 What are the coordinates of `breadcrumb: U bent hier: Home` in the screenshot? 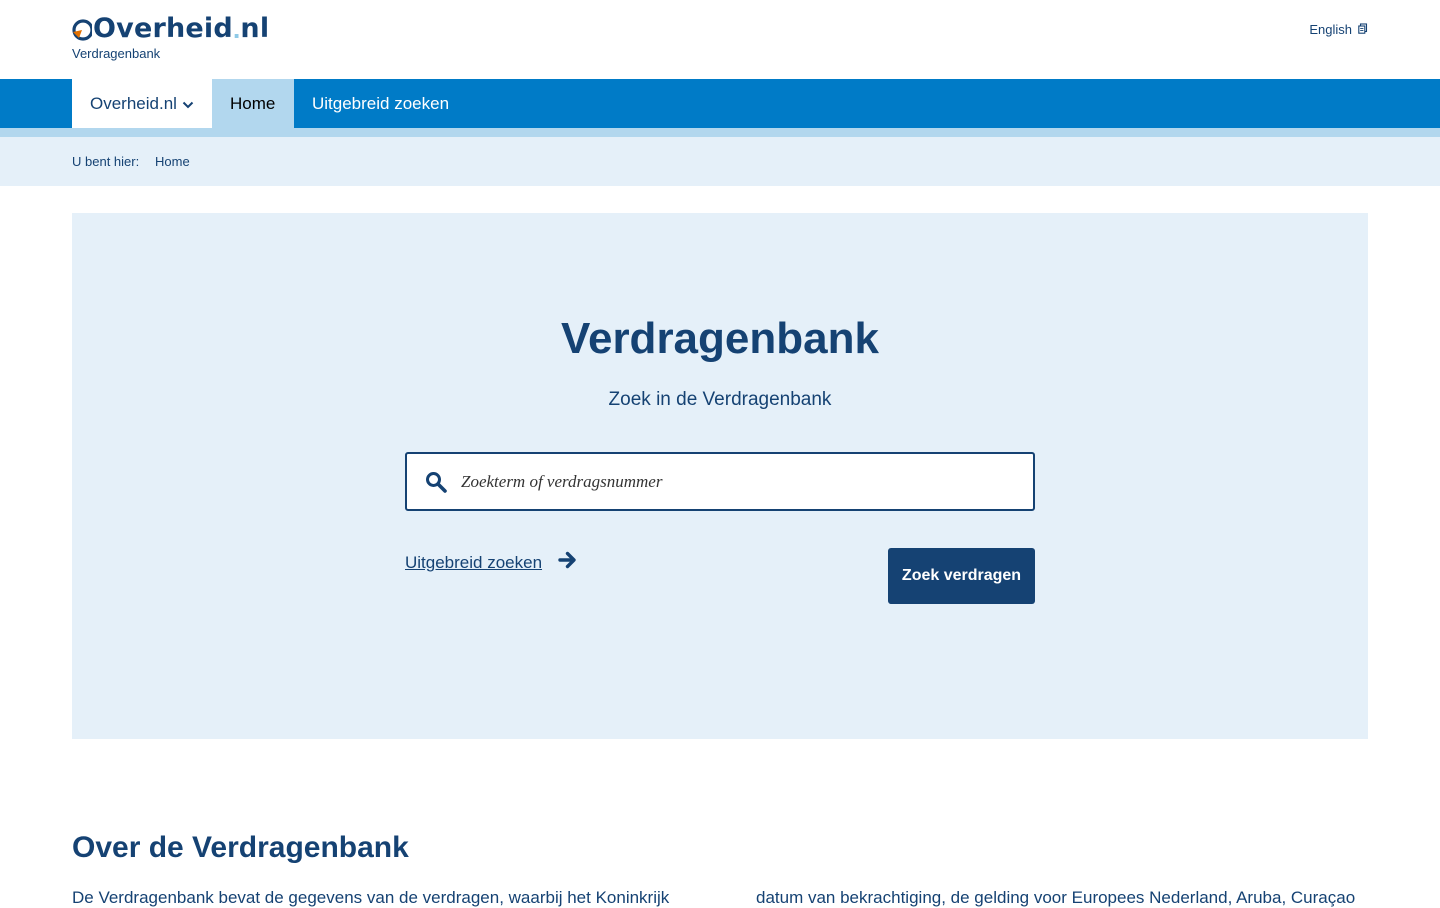 It's located at (720, 161).